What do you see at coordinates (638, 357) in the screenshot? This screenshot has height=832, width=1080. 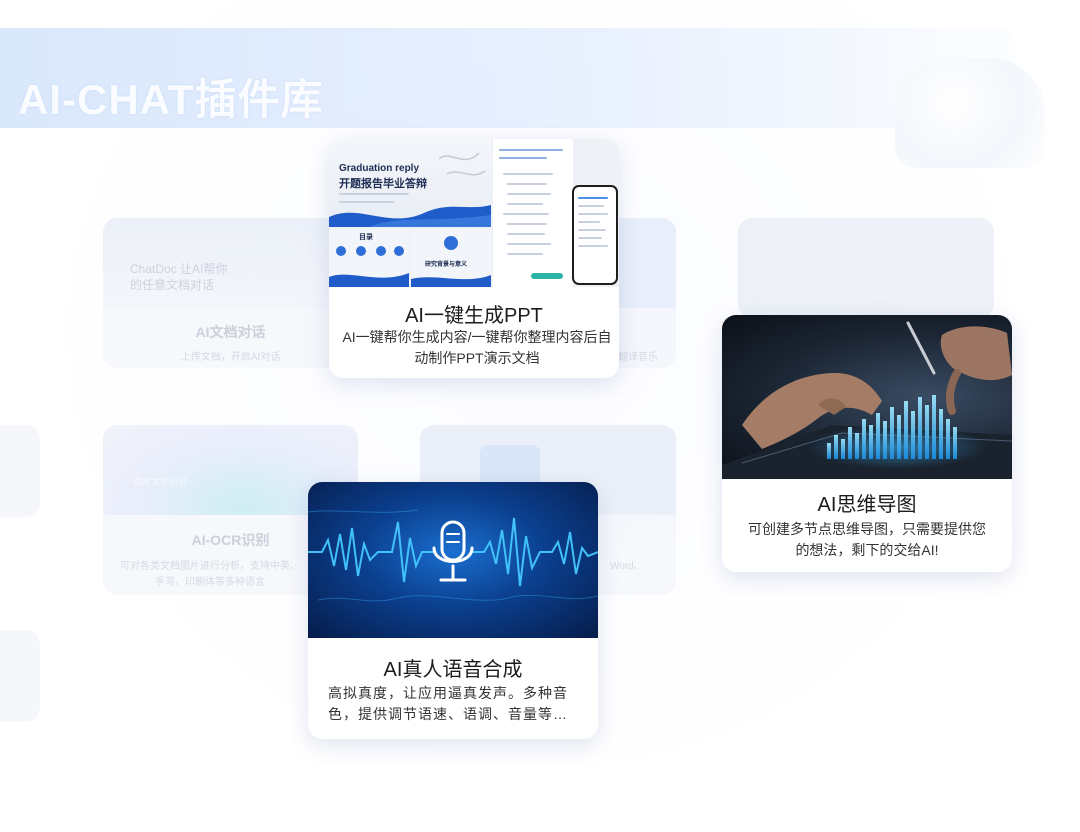 I see `bg-card-desc: 翻译音乐` at bounding box center [638, 357].